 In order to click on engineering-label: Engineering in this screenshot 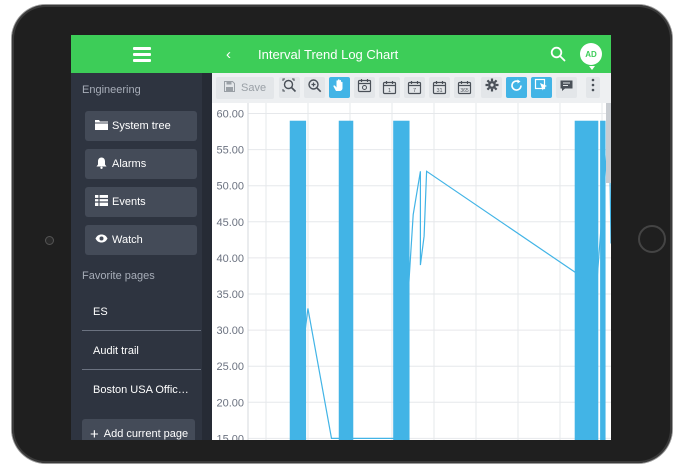, I will do `click(111, 90)`.